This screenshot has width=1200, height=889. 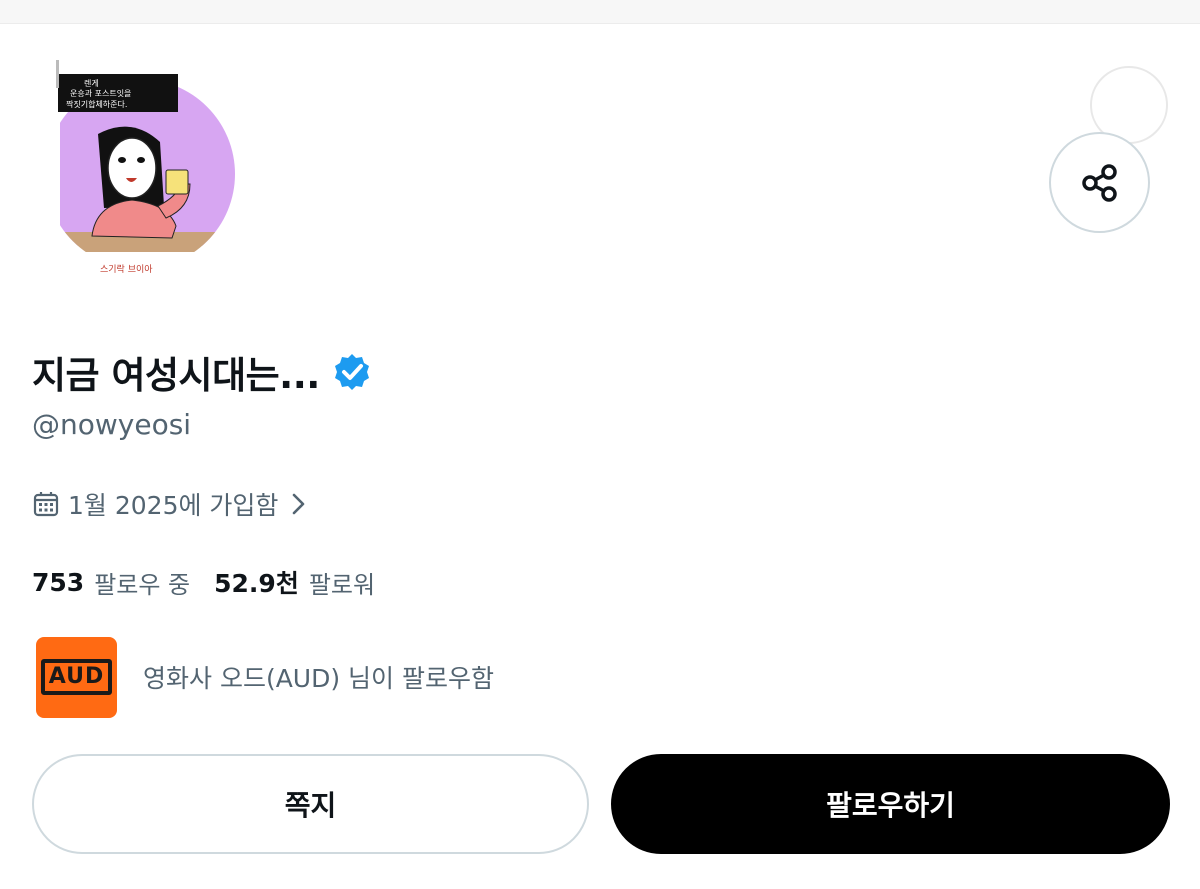 I want to click on aud-logo: AUD, so click(x=76, y=677).